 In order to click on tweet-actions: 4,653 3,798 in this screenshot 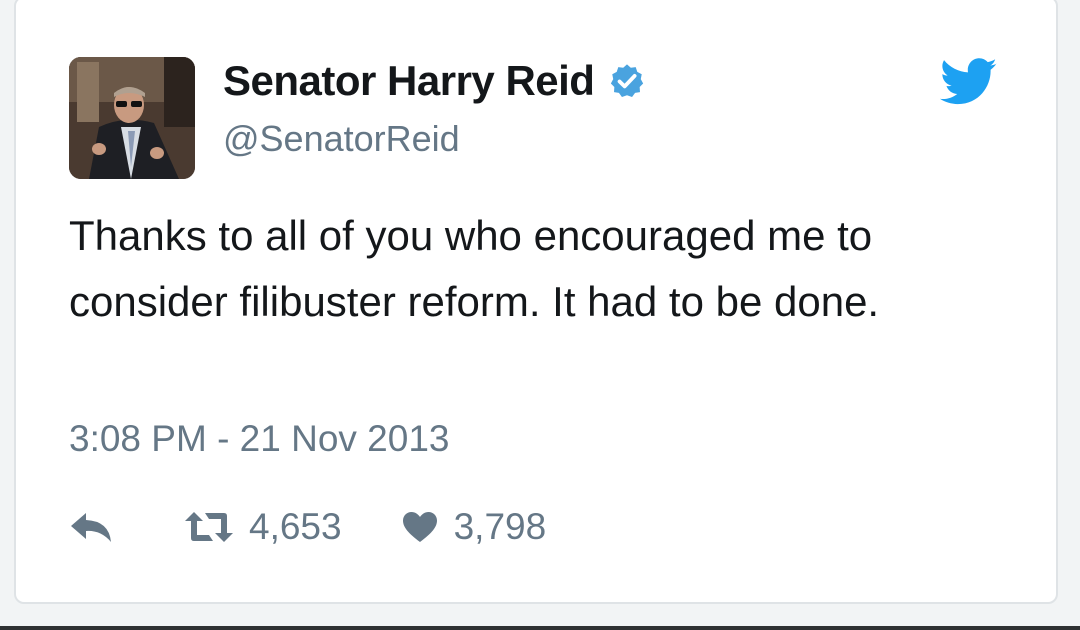, I will do `click(307, 527)`.